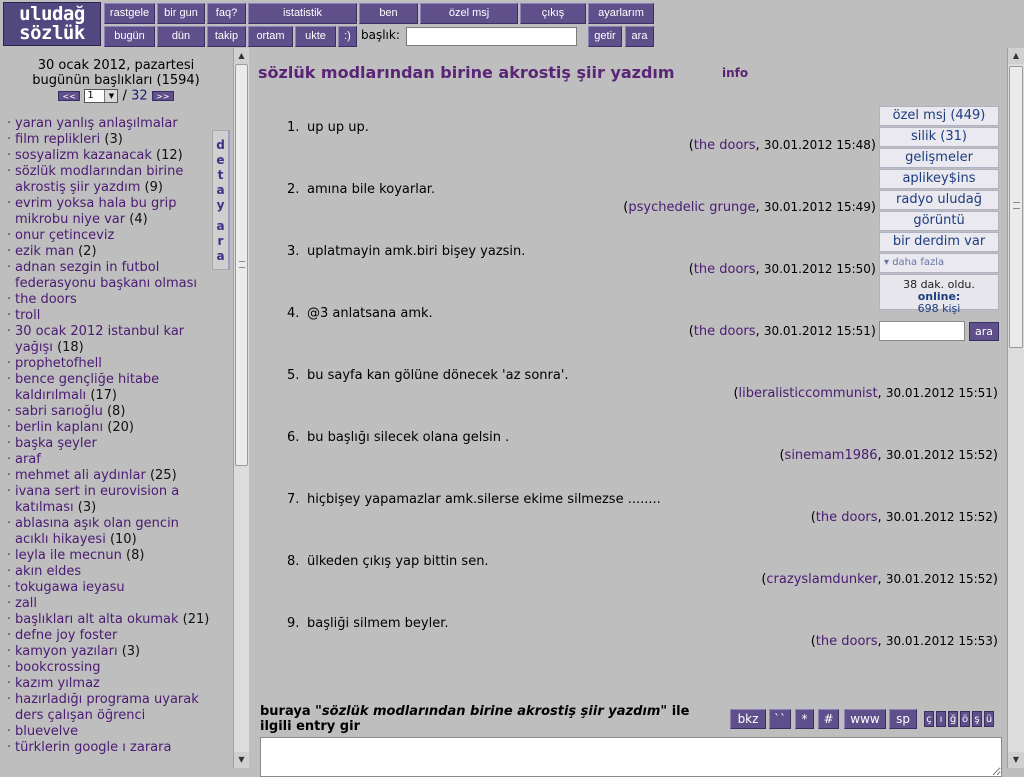  Describe the element at coordinates (96, 619) in the screenshot. I see `topic-title: başlıkları alt alta okumak` at that location.